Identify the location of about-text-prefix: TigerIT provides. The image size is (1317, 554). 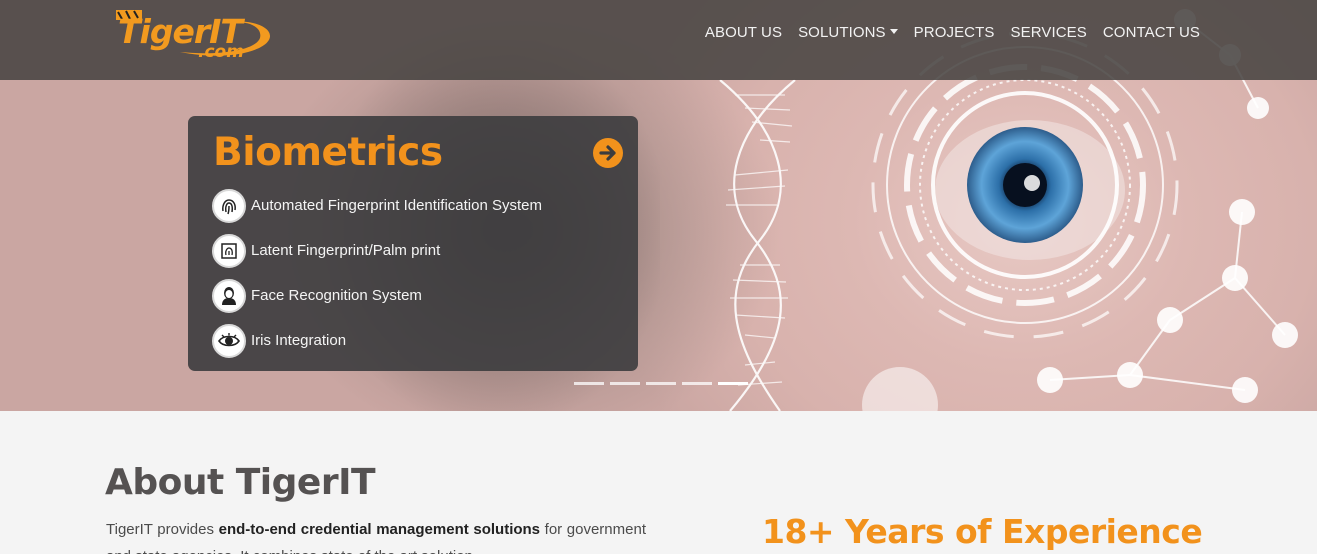
(162, 529).